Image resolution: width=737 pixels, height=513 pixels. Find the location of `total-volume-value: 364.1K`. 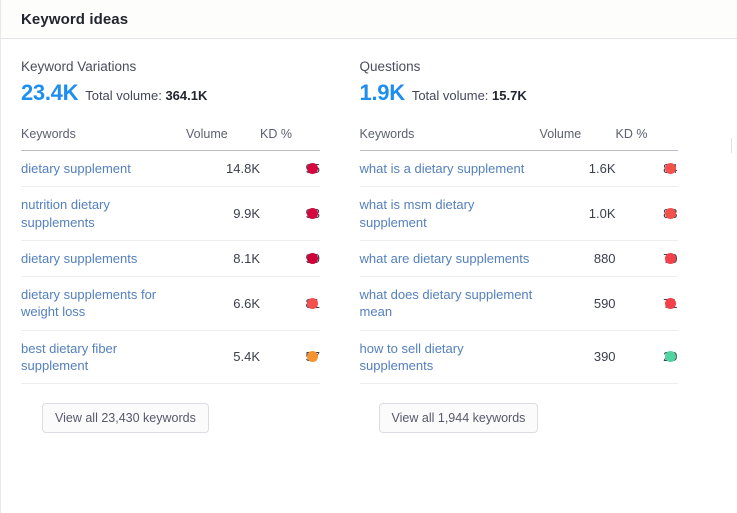

total-volume-value: 364.1K is located at coordinates (186, 95).